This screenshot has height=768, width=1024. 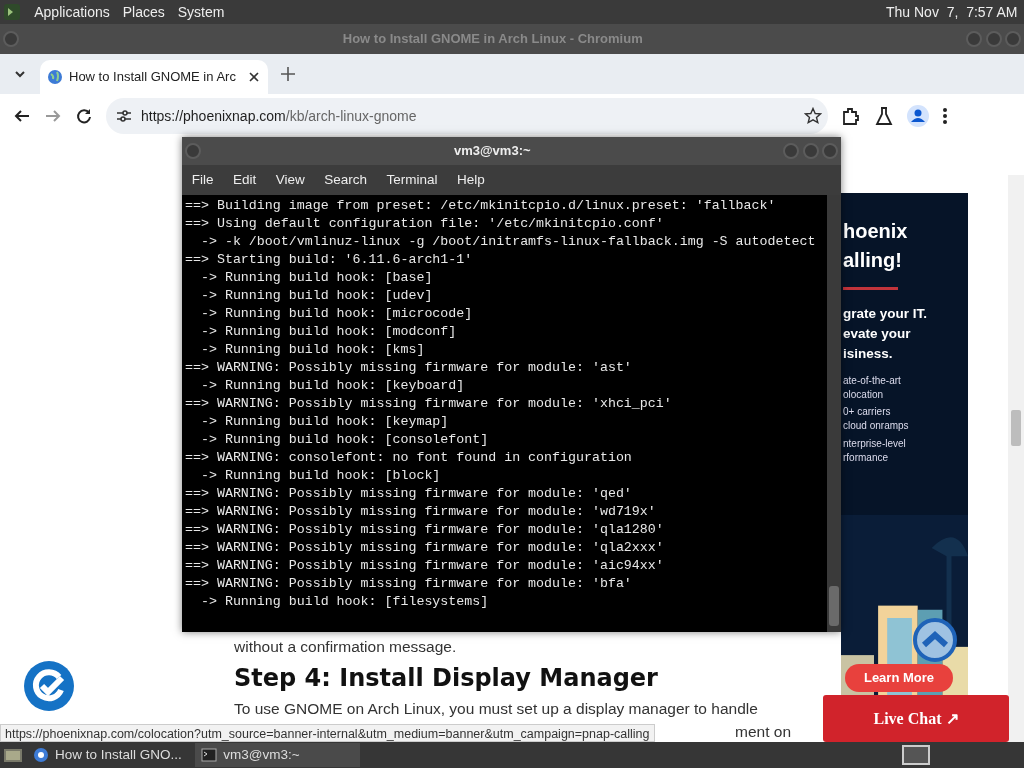 I want to click on profile-icon, so click(x=918, y=116).